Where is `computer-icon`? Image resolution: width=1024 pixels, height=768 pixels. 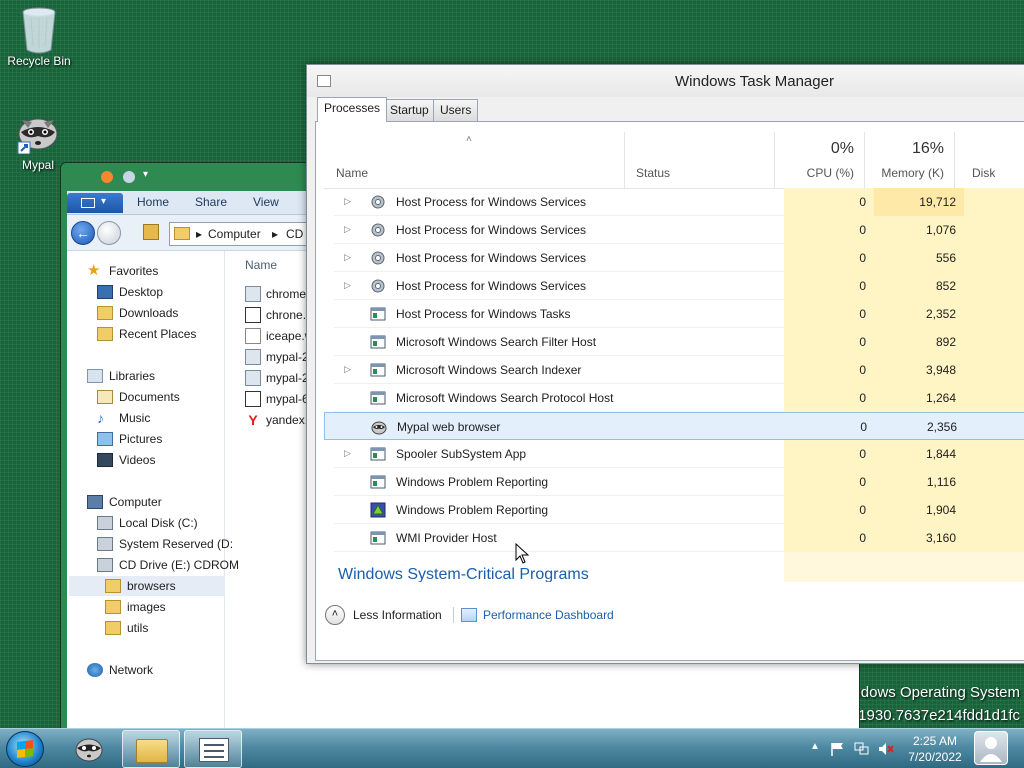
computer-icon is located at coordinates (95, 502).